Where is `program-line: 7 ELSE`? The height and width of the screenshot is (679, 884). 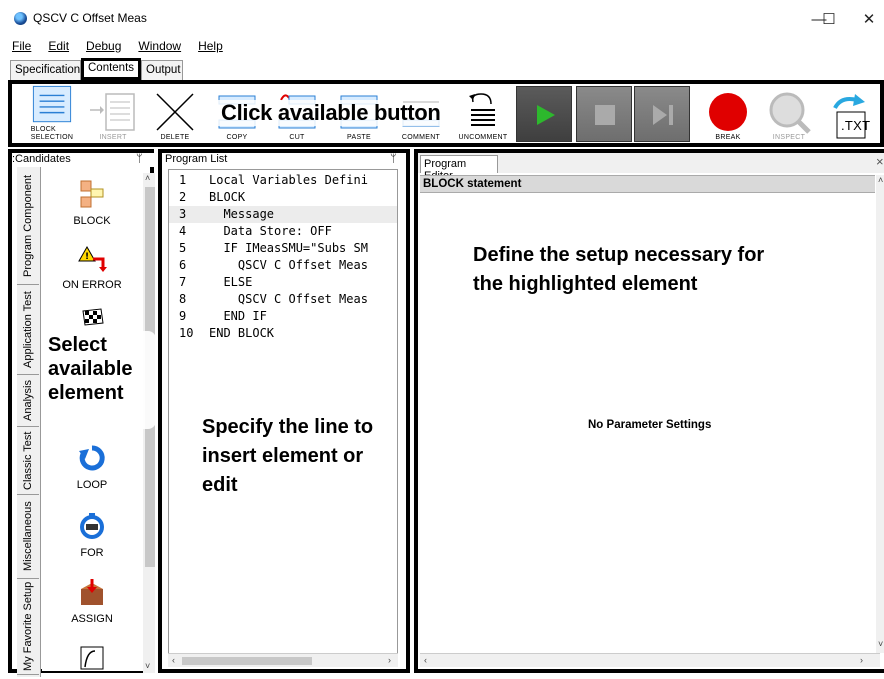
program-line: 7 ELSE is located at coordinates (283, 282).